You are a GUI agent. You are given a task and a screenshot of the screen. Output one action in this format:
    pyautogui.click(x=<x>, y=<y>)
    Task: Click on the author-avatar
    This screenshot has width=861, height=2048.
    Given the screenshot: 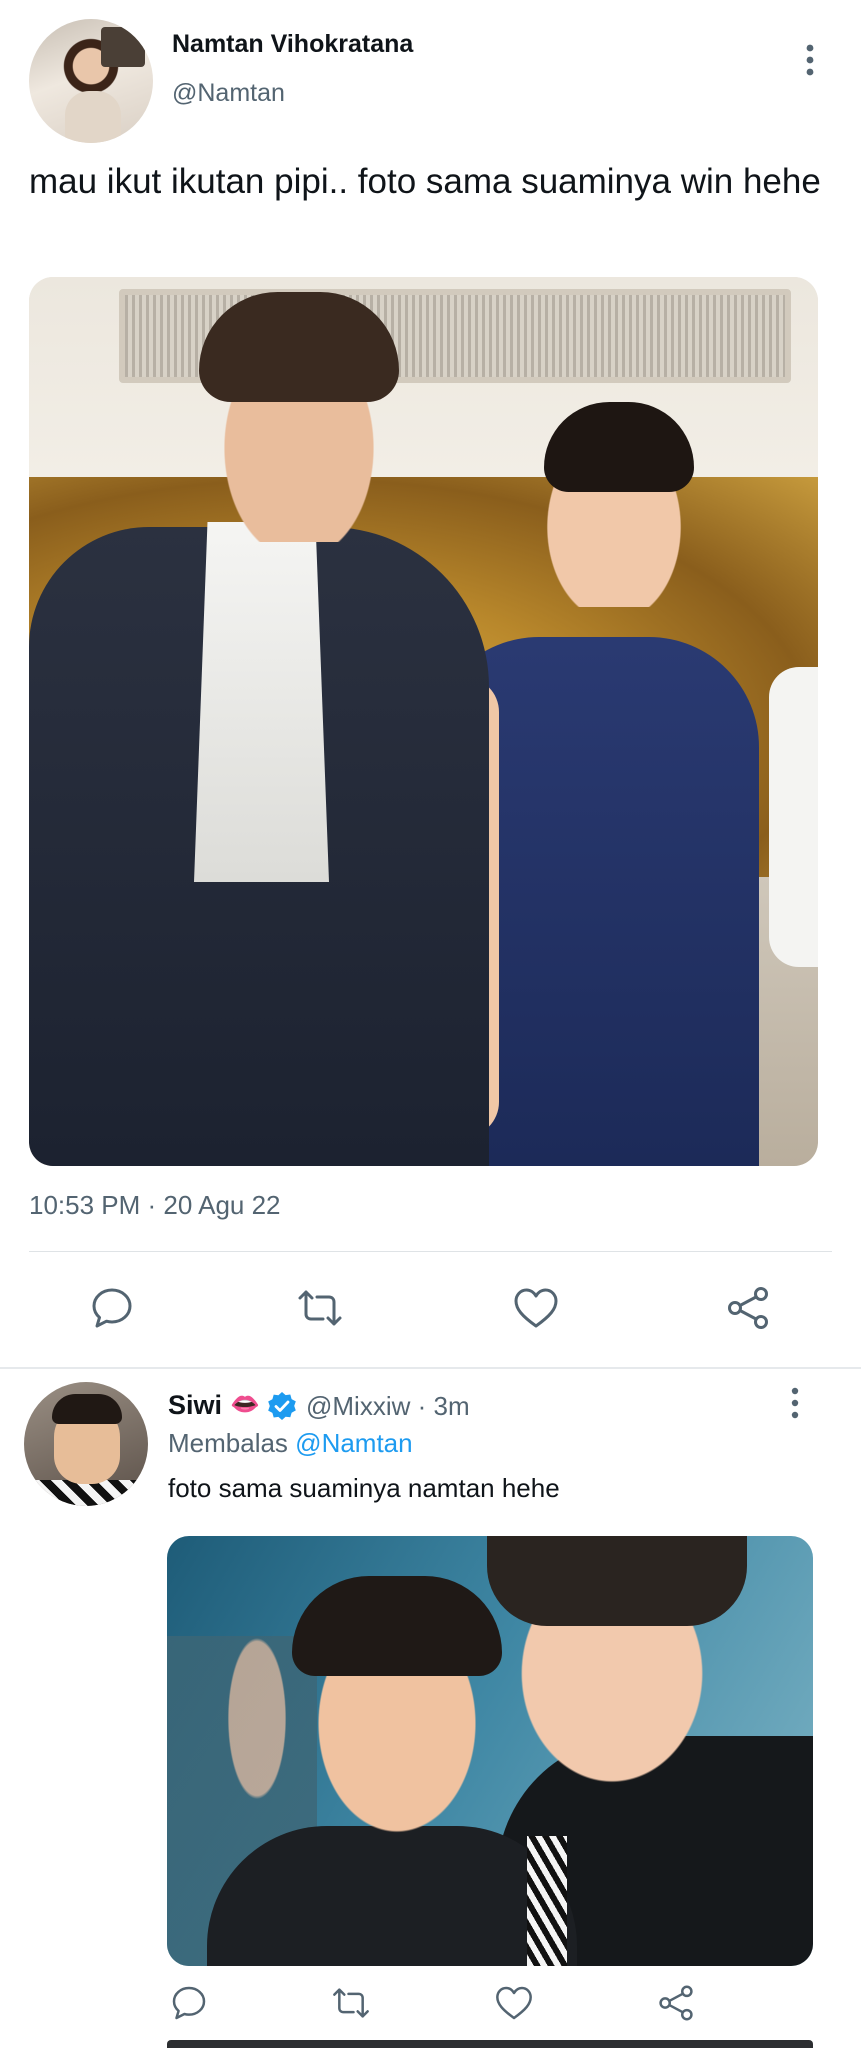 What is the action you would take?
    pyautogui.click(x=91, y=81)
    